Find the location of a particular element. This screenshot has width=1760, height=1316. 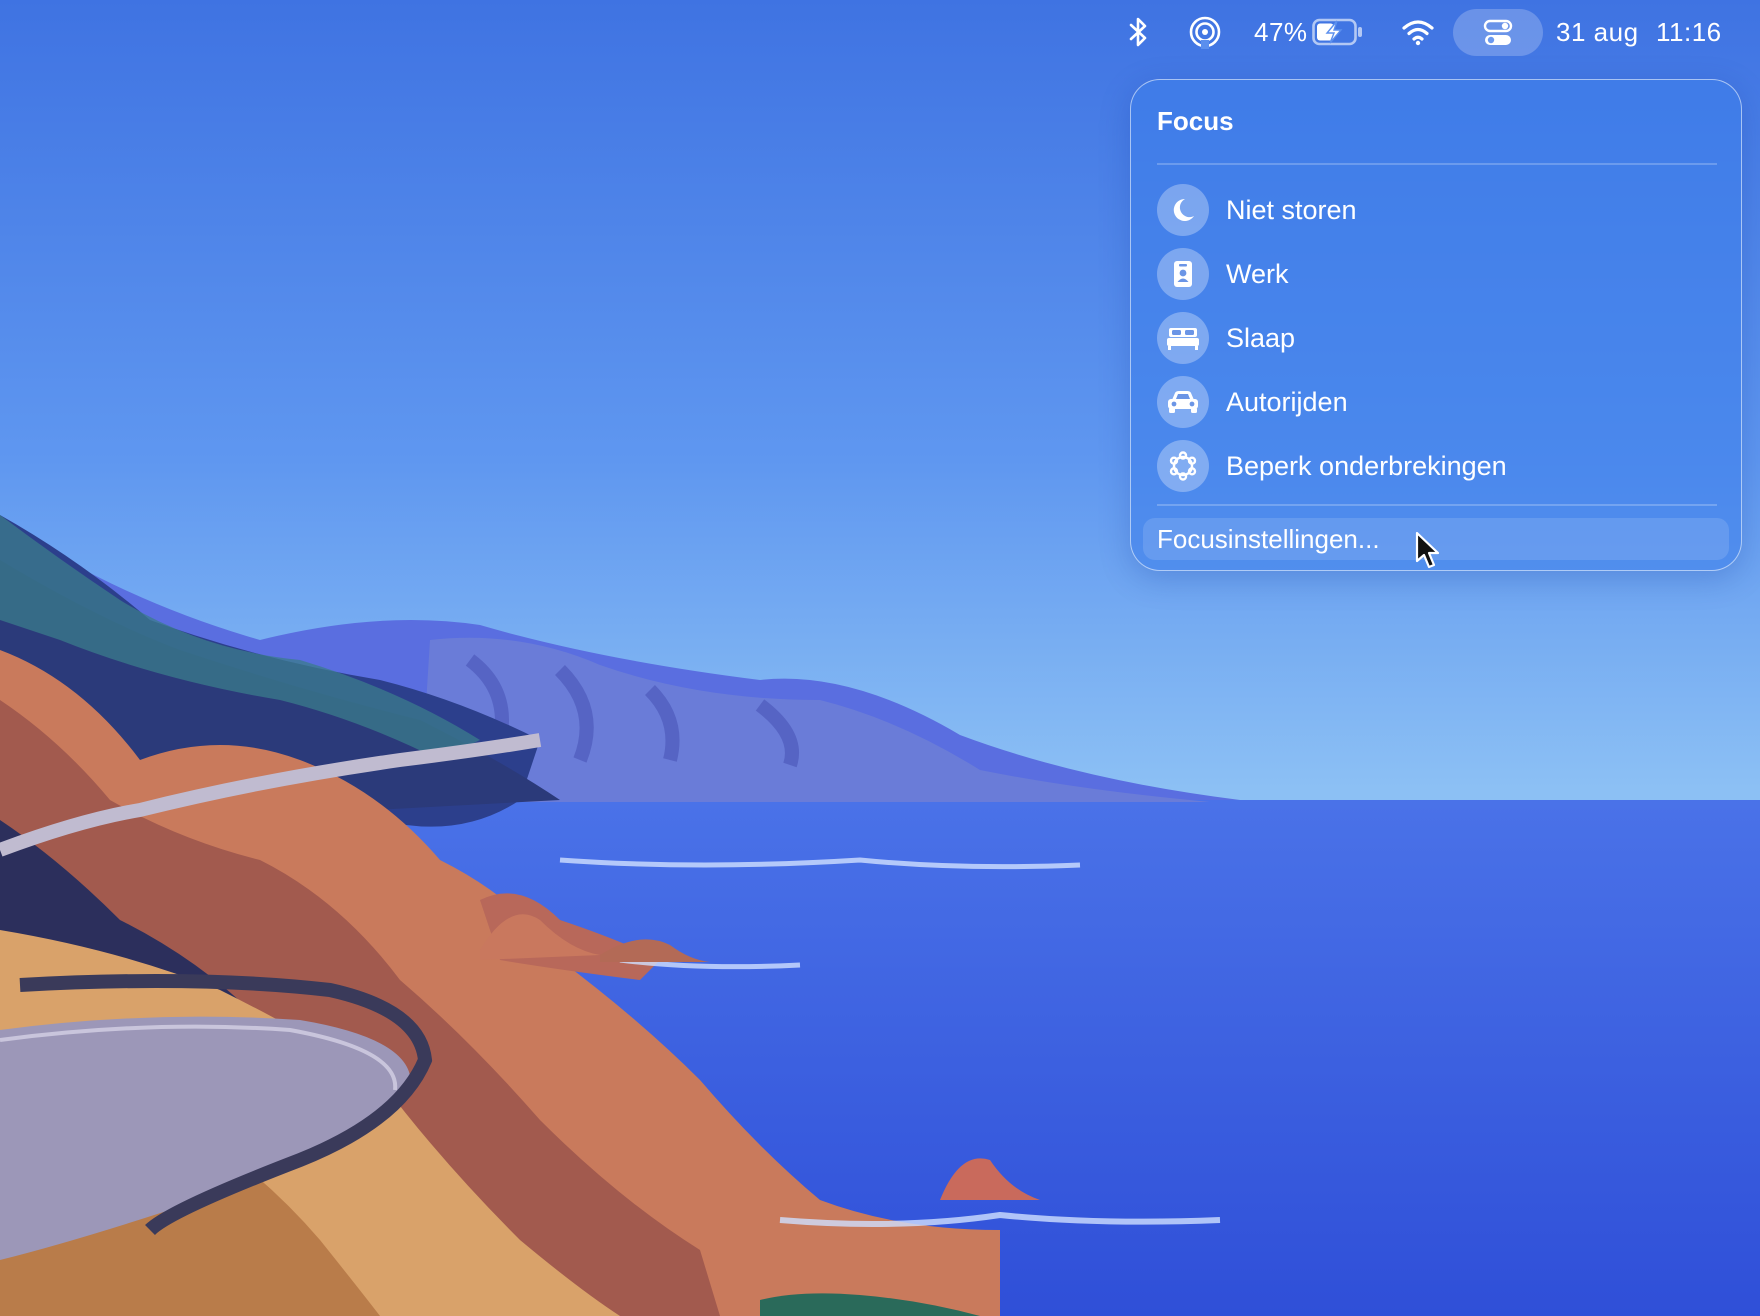

date-label: 31 aug is located at coordinates (1597, 31).